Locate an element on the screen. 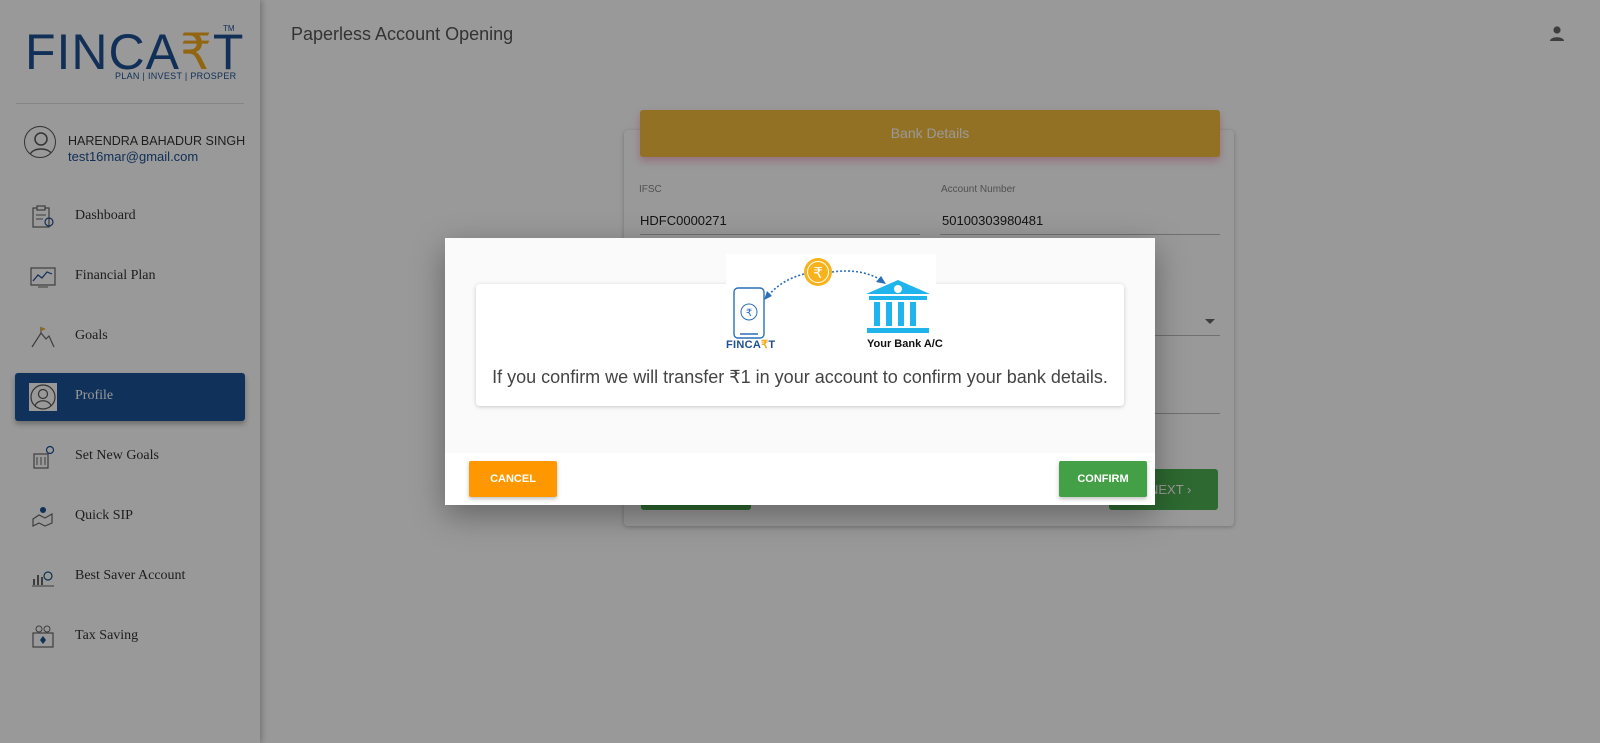 The image size is (1600, 743). transfer-illustration: ₹ ₹ FINCA₹T Your Bank A/C is located at coordinates (834, 303).